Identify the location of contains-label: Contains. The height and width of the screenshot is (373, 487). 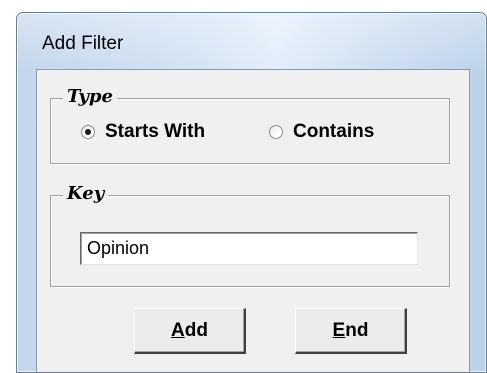
(333, 132).